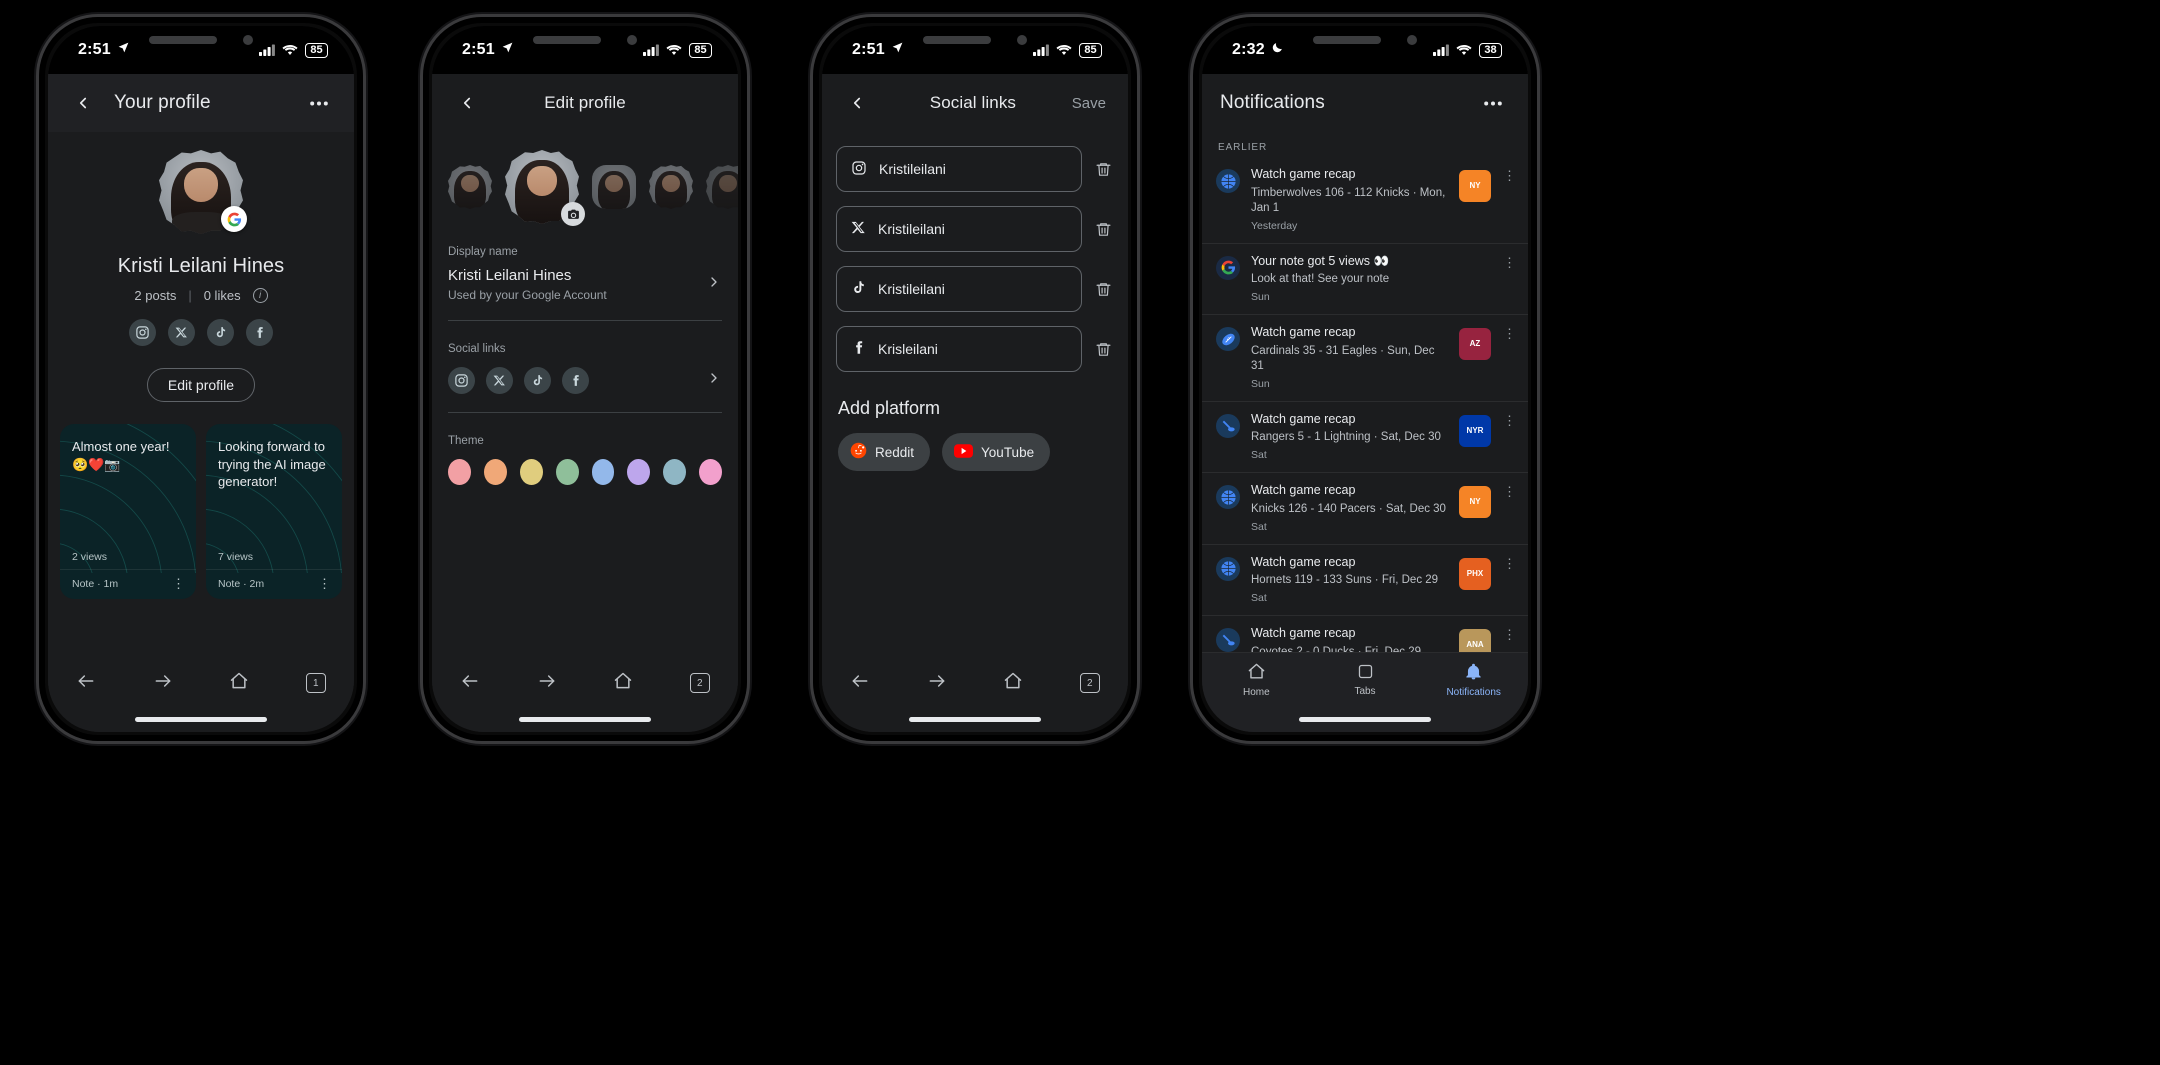 The image size is (2160, 1065). I want to click on speaker-grille, so click(567, 40).